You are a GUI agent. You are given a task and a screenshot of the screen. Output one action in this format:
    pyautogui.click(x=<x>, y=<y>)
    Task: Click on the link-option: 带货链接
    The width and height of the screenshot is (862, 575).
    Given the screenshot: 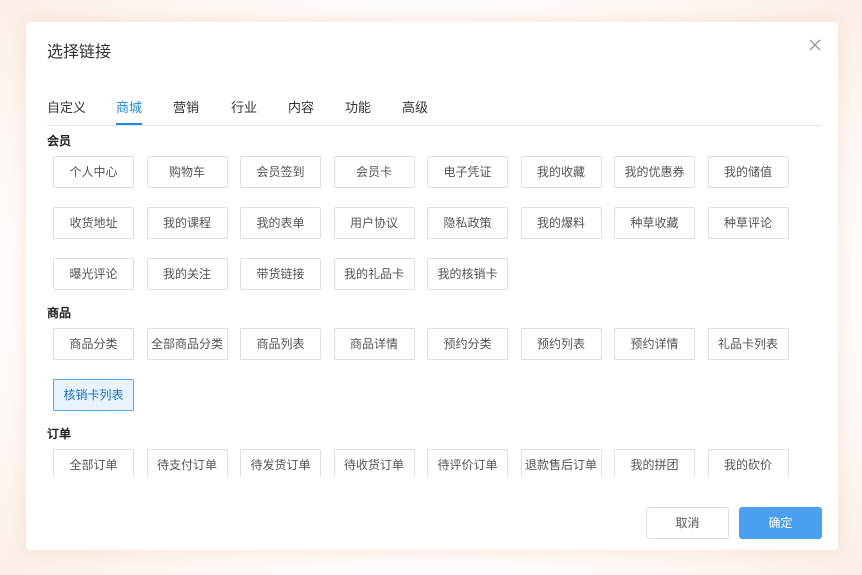 What is the action you would take?
    pyautogui.click(x=280, y=274)
    